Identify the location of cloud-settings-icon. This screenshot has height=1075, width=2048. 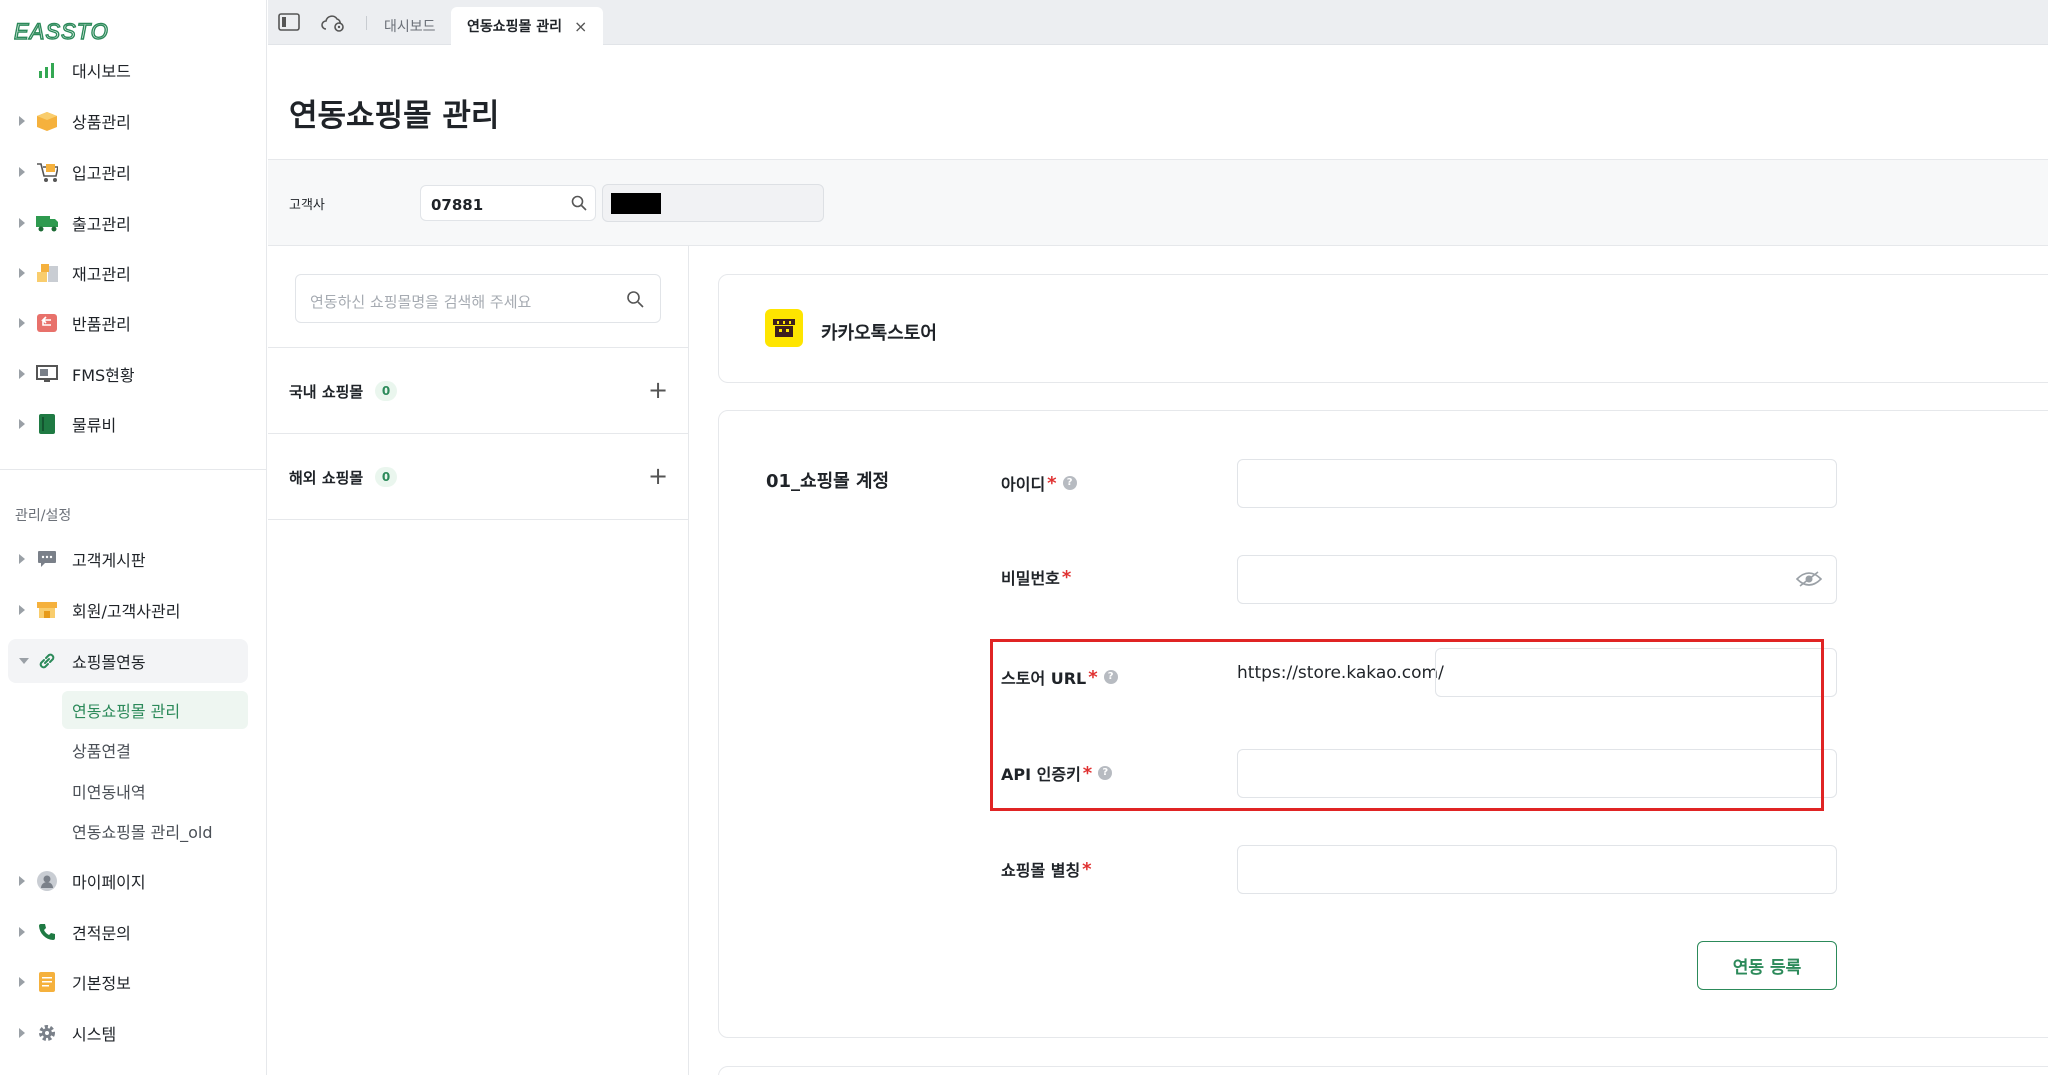
(332, 23).